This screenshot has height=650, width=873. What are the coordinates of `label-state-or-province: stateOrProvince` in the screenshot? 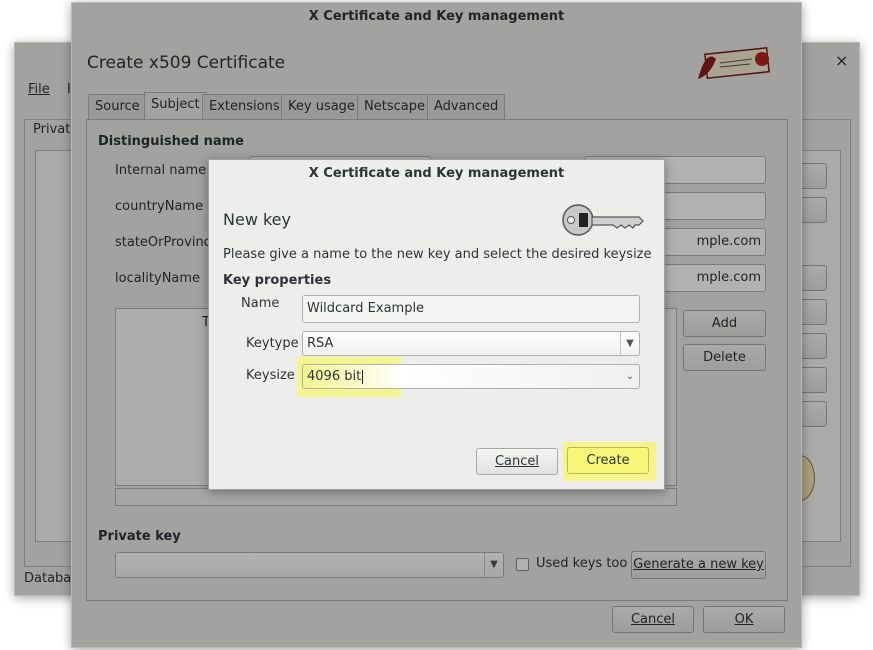 It's located at (167, 242).